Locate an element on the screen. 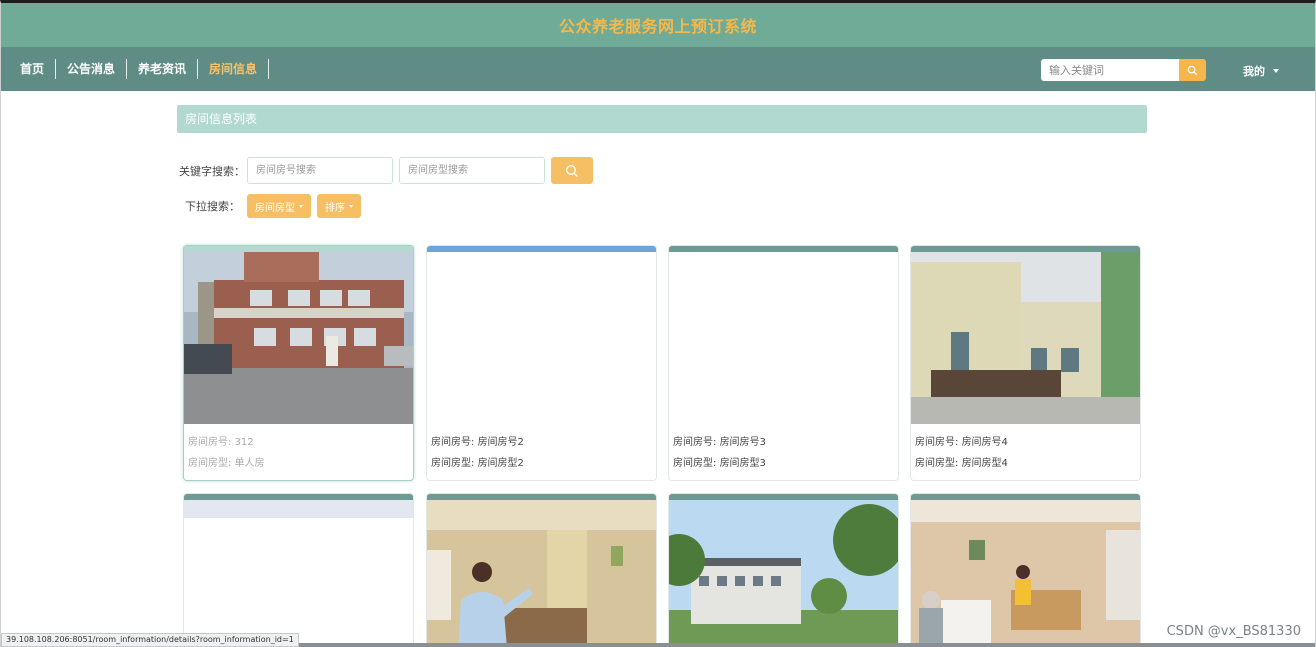  dropdown-filter-row: 下拉搜索： 房间房型 排序 is located at coordinates (276, 206).